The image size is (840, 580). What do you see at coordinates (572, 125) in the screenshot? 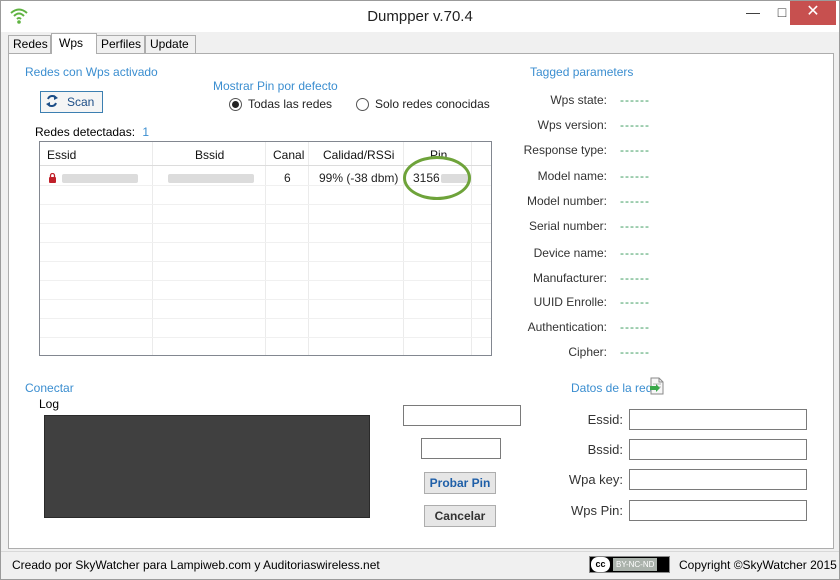
I see `param-label-wps-version: Wps version:` at bounding box center [572, 125].